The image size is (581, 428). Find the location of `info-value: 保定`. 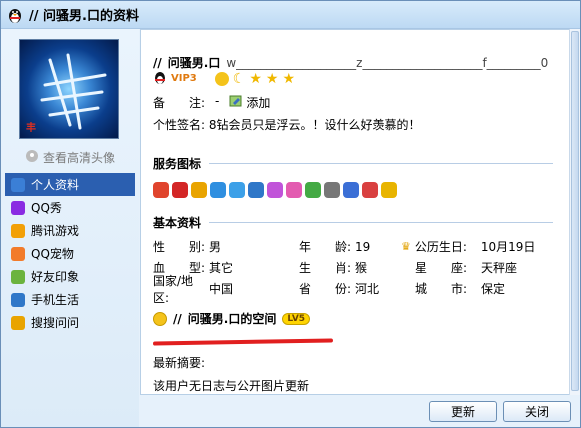

info-value: 保定 is located at coordinates (493, 289).